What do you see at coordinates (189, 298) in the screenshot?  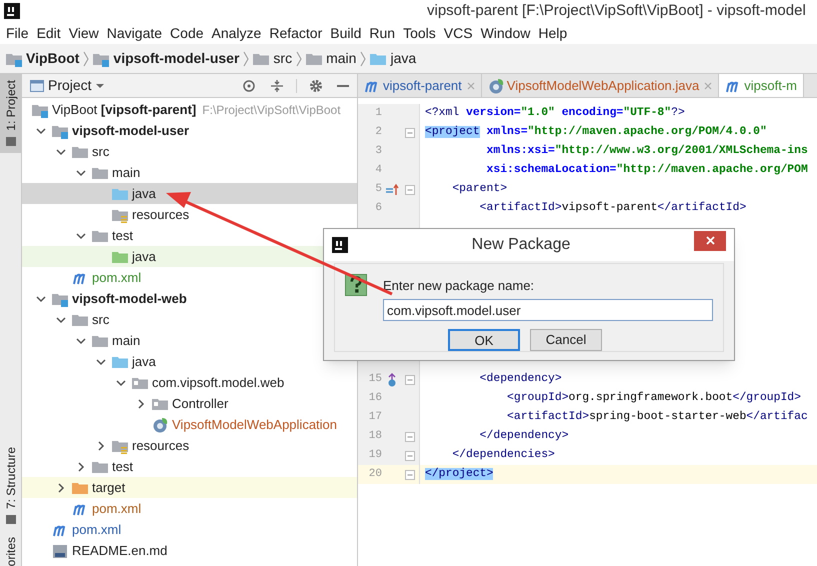 I see `tree-item: vipsoft-model-web` at bounding box center [189, 298].